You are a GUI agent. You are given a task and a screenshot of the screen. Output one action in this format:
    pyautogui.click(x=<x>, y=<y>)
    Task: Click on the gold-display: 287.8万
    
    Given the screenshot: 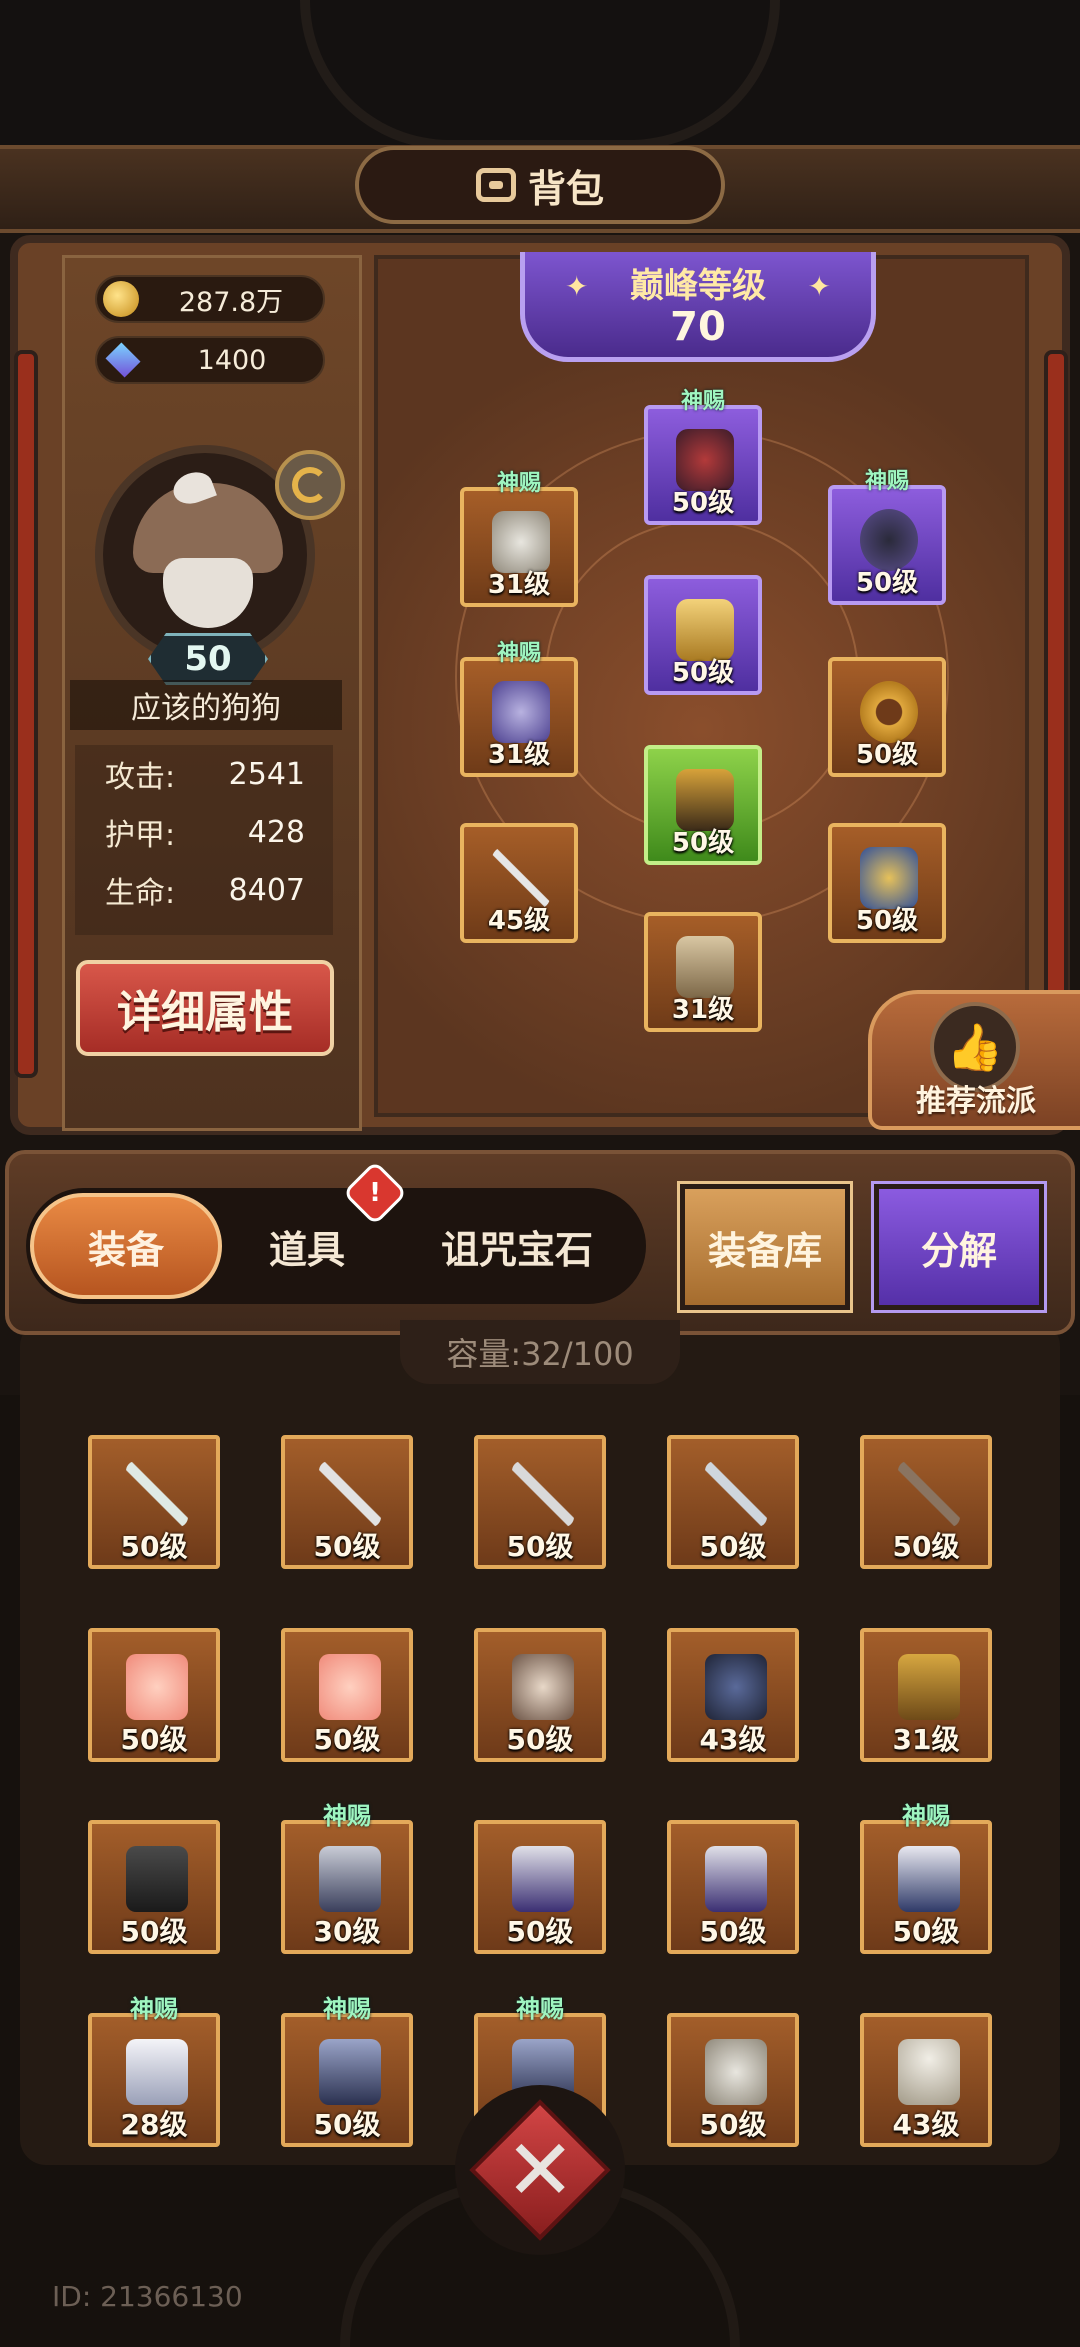 What is the action you would take?
    pyautogui.click(x=210, y=299)
    